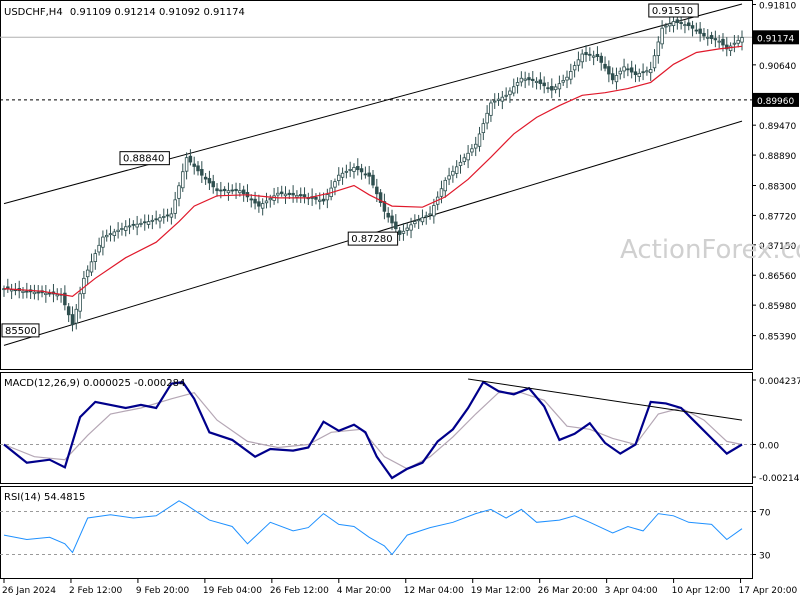 Image resolution: width=800 pixels, height=600 pixels. Describe the element at coordinates (568, 591) in the screenshot. I see `time-tick-label: 26 Mar 20:00` at that location.